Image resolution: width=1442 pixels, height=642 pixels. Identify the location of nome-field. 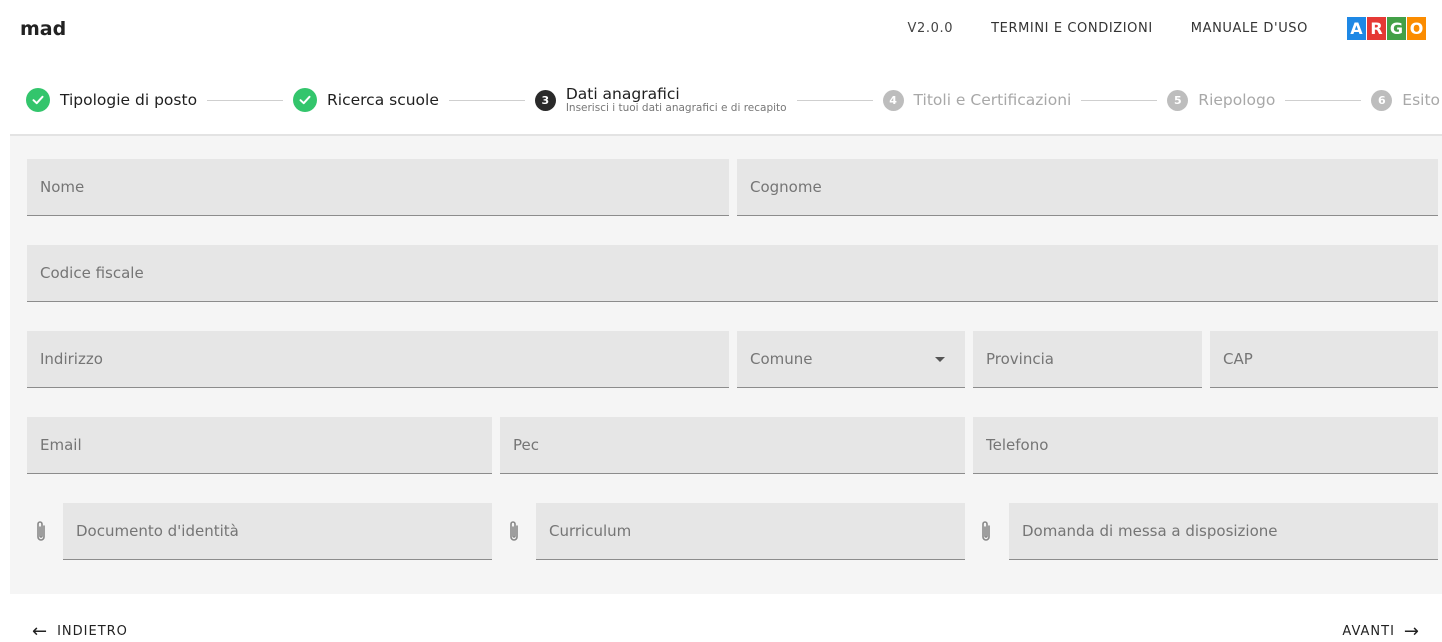
(378, 187).